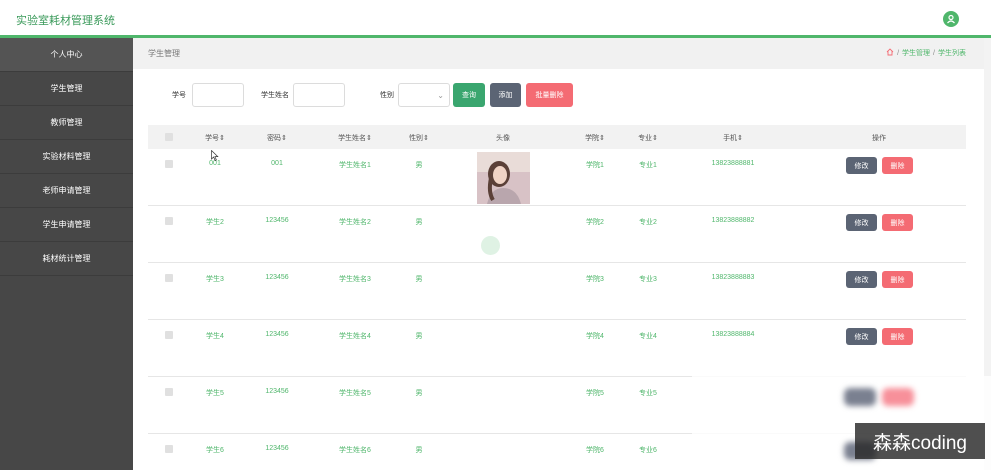  What do you see at coordinates (595, 138) in the screenshot?
I see `column-header-college: 学院⇕` at bounding box center [595, 138].